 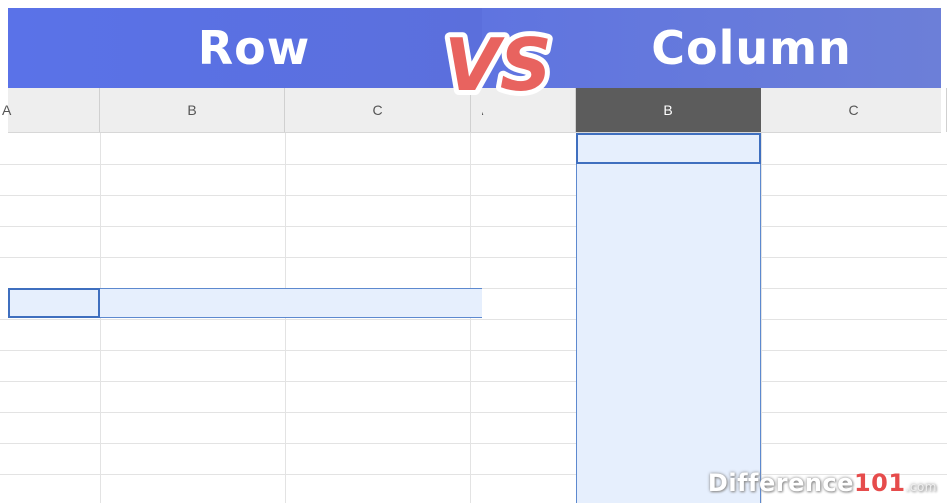 I want to click on right-col-header-c: C, so click(x=854, y=110).